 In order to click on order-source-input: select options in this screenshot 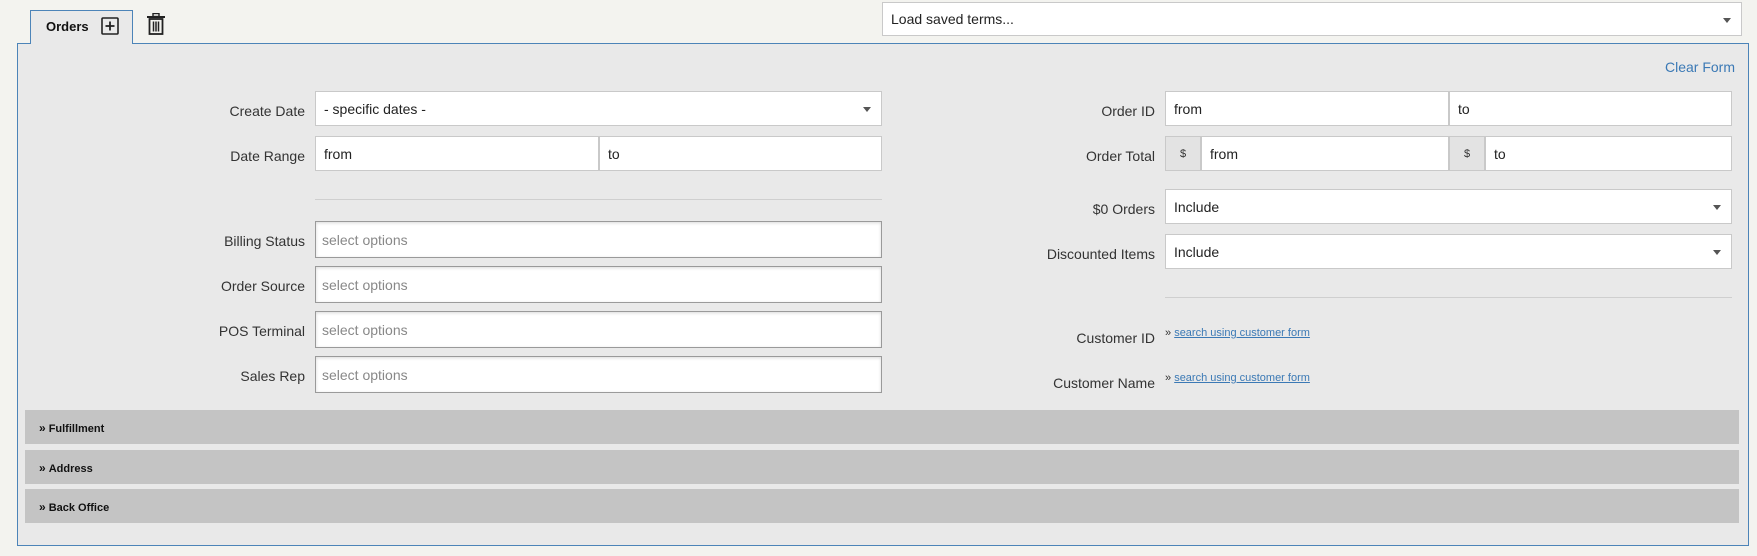, I will do `click(598, 284)`.